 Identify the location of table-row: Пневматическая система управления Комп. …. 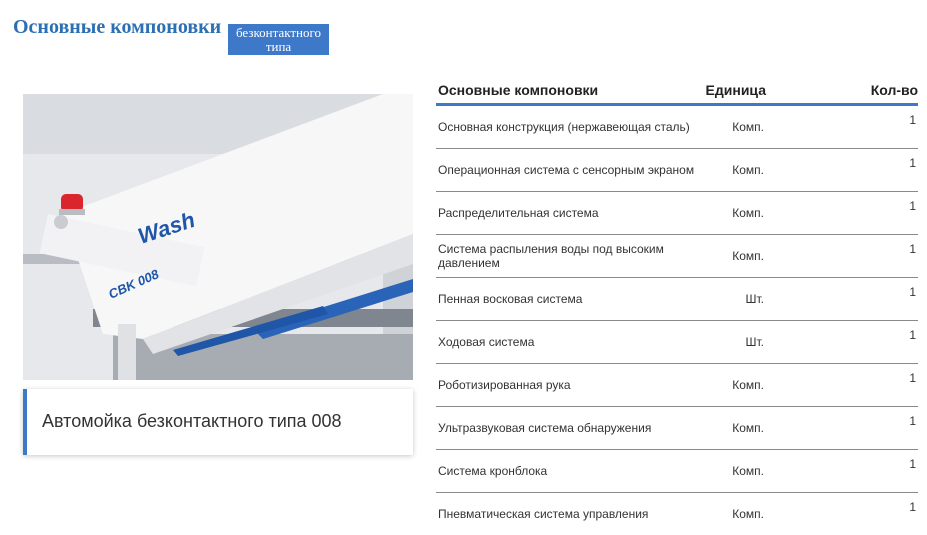
(677, 514).